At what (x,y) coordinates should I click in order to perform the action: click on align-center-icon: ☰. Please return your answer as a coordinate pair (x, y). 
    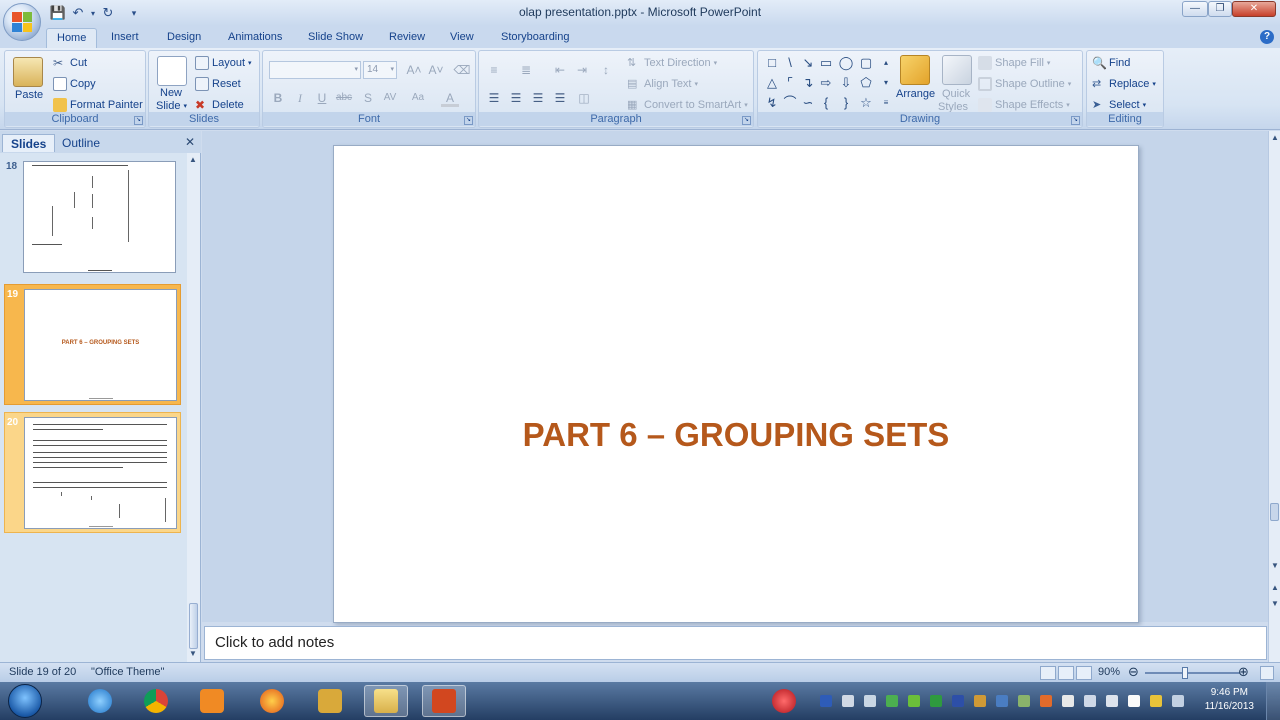
    Looking at the image, I should click on (516, 98).